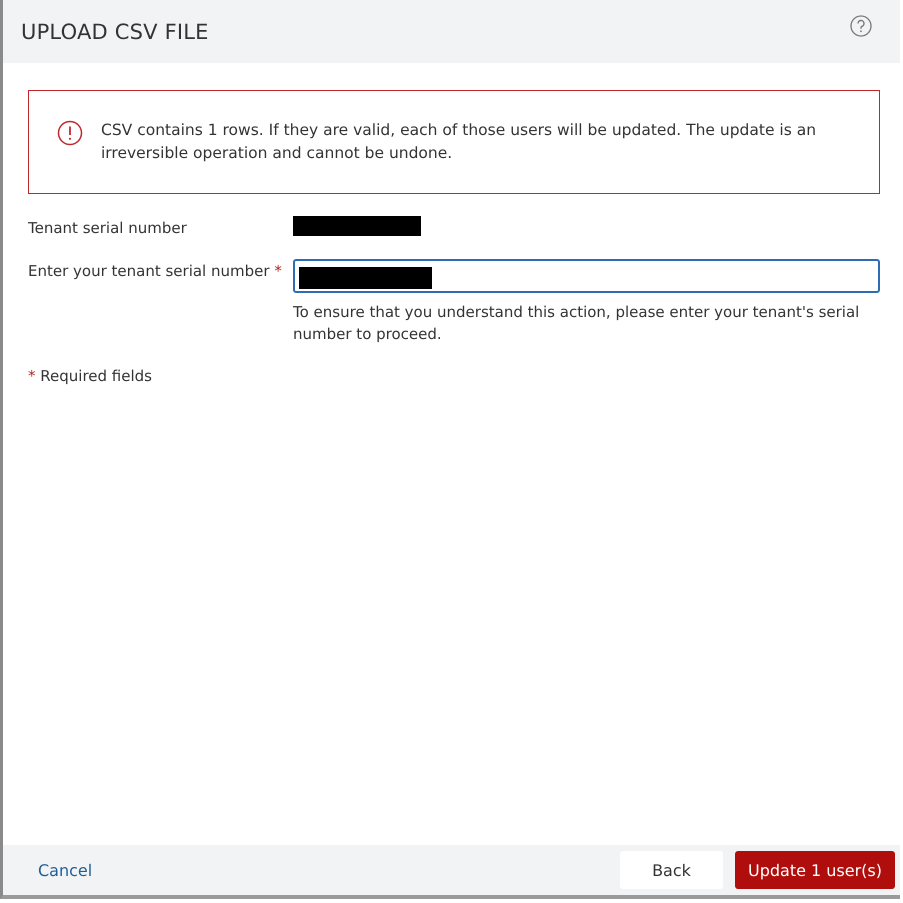  Describe the element at coordinates (586, 276) in the screenshot. I see `input-field` at that location.